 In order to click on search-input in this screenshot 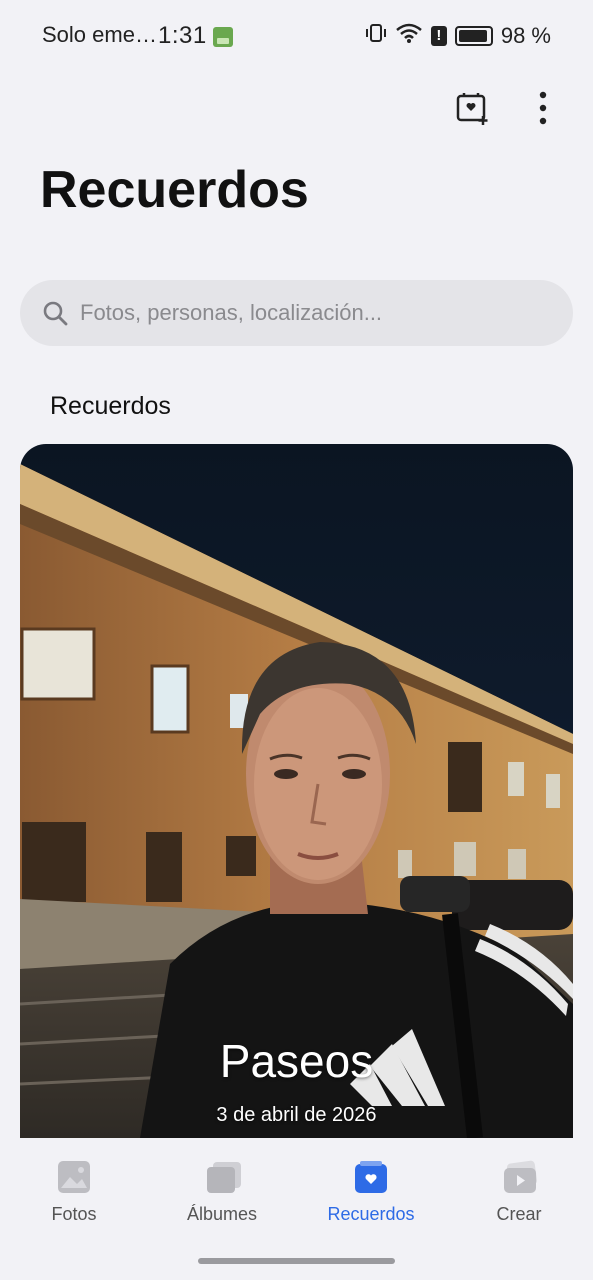, I will do `click(310, 313)`.